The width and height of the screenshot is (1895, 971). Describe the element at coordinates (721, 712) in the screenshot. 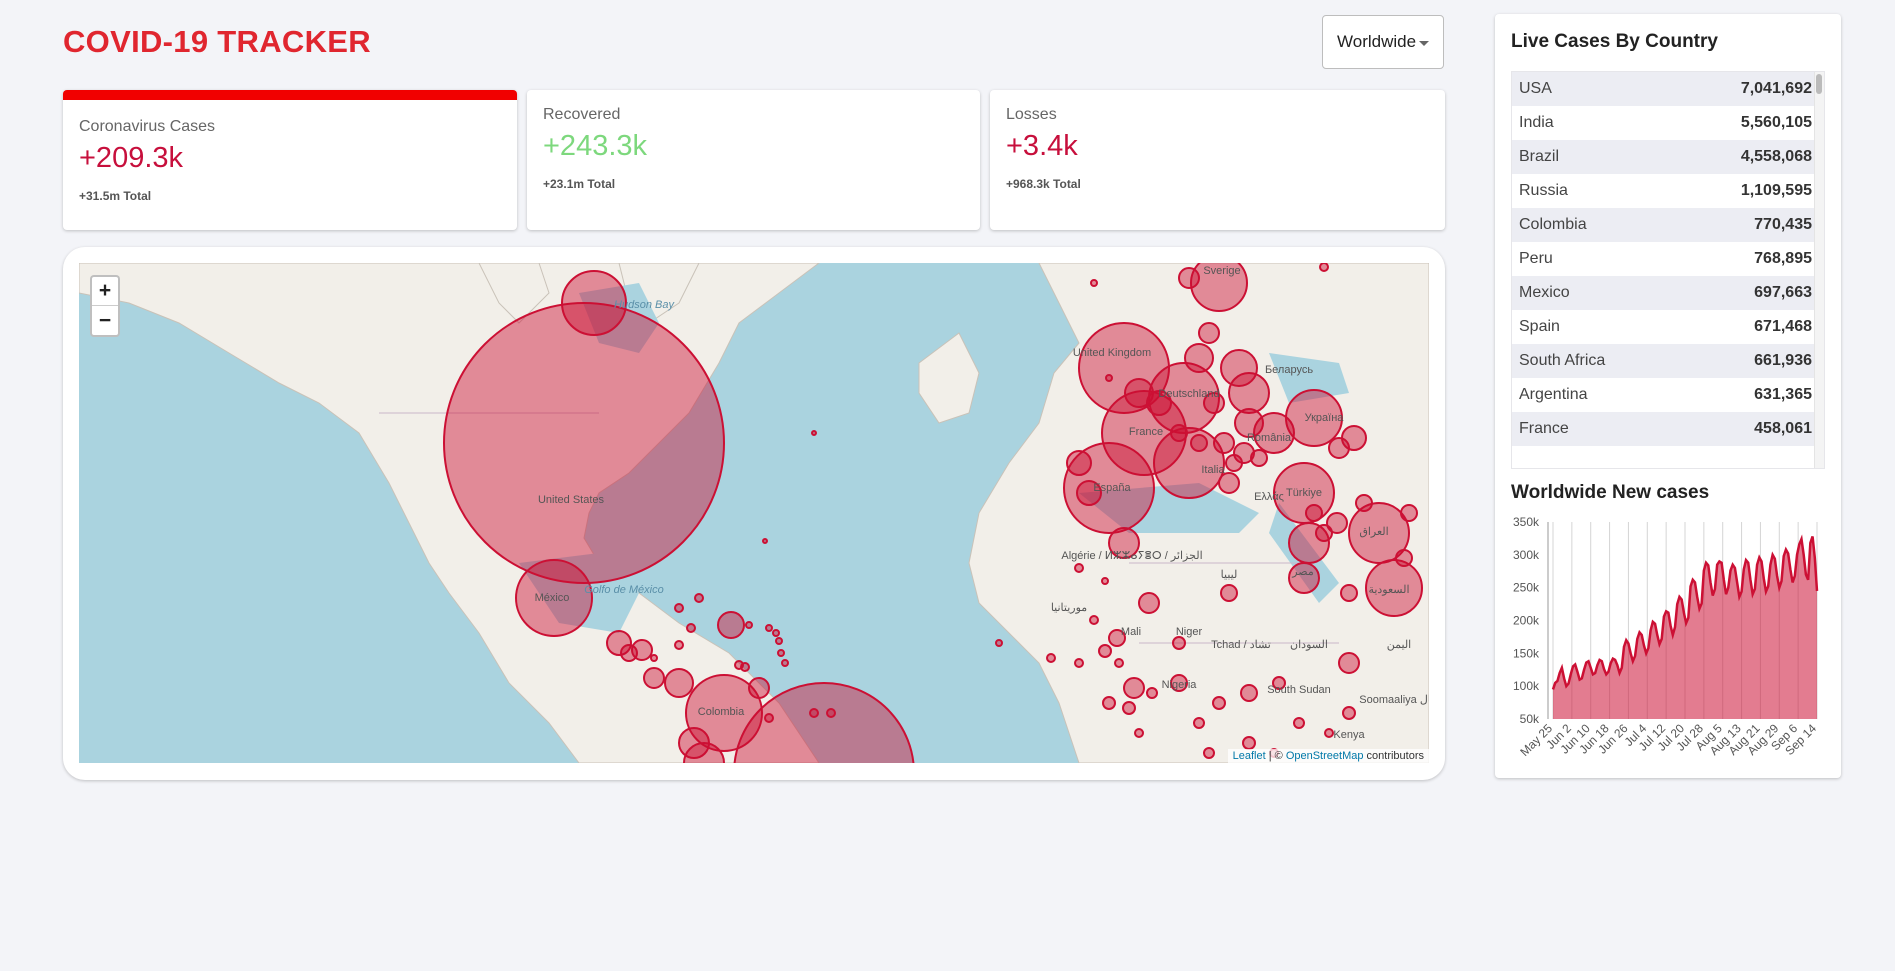

I see `map-label: Colombia` at that location.